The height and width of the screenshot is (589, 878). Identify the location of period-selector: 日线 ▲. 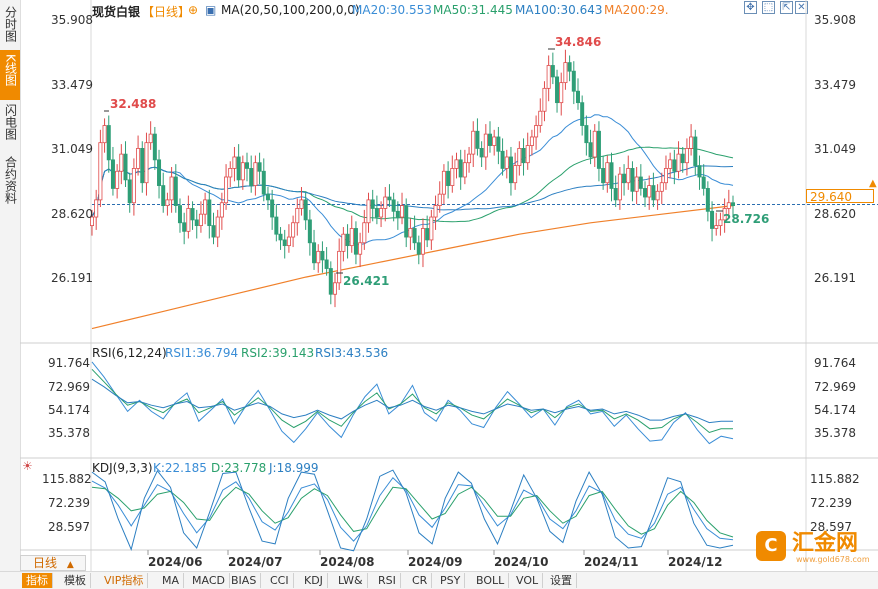
(53, 563).